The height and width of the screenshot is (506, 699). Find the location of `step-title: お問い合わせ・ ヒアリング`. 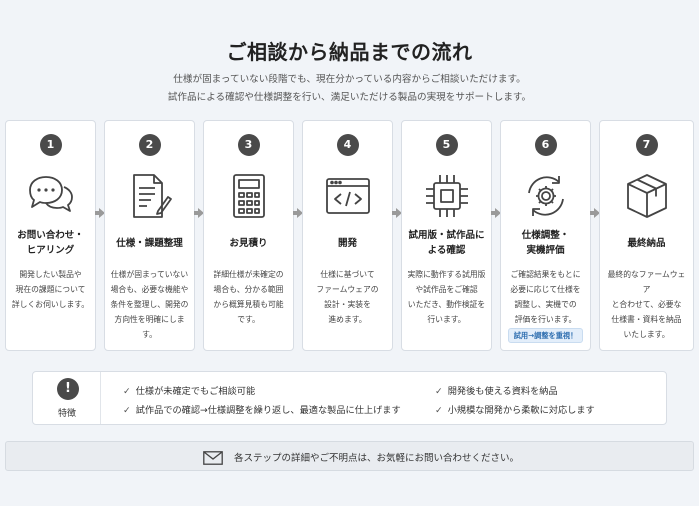

step-title: お問い合わせ・ ヒアリング is located at coordinates (50, 243).